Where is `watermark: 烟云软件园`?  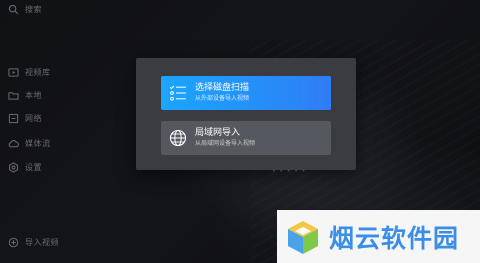
watermark: 烟云软件园 is located at coordinates (378, 236).